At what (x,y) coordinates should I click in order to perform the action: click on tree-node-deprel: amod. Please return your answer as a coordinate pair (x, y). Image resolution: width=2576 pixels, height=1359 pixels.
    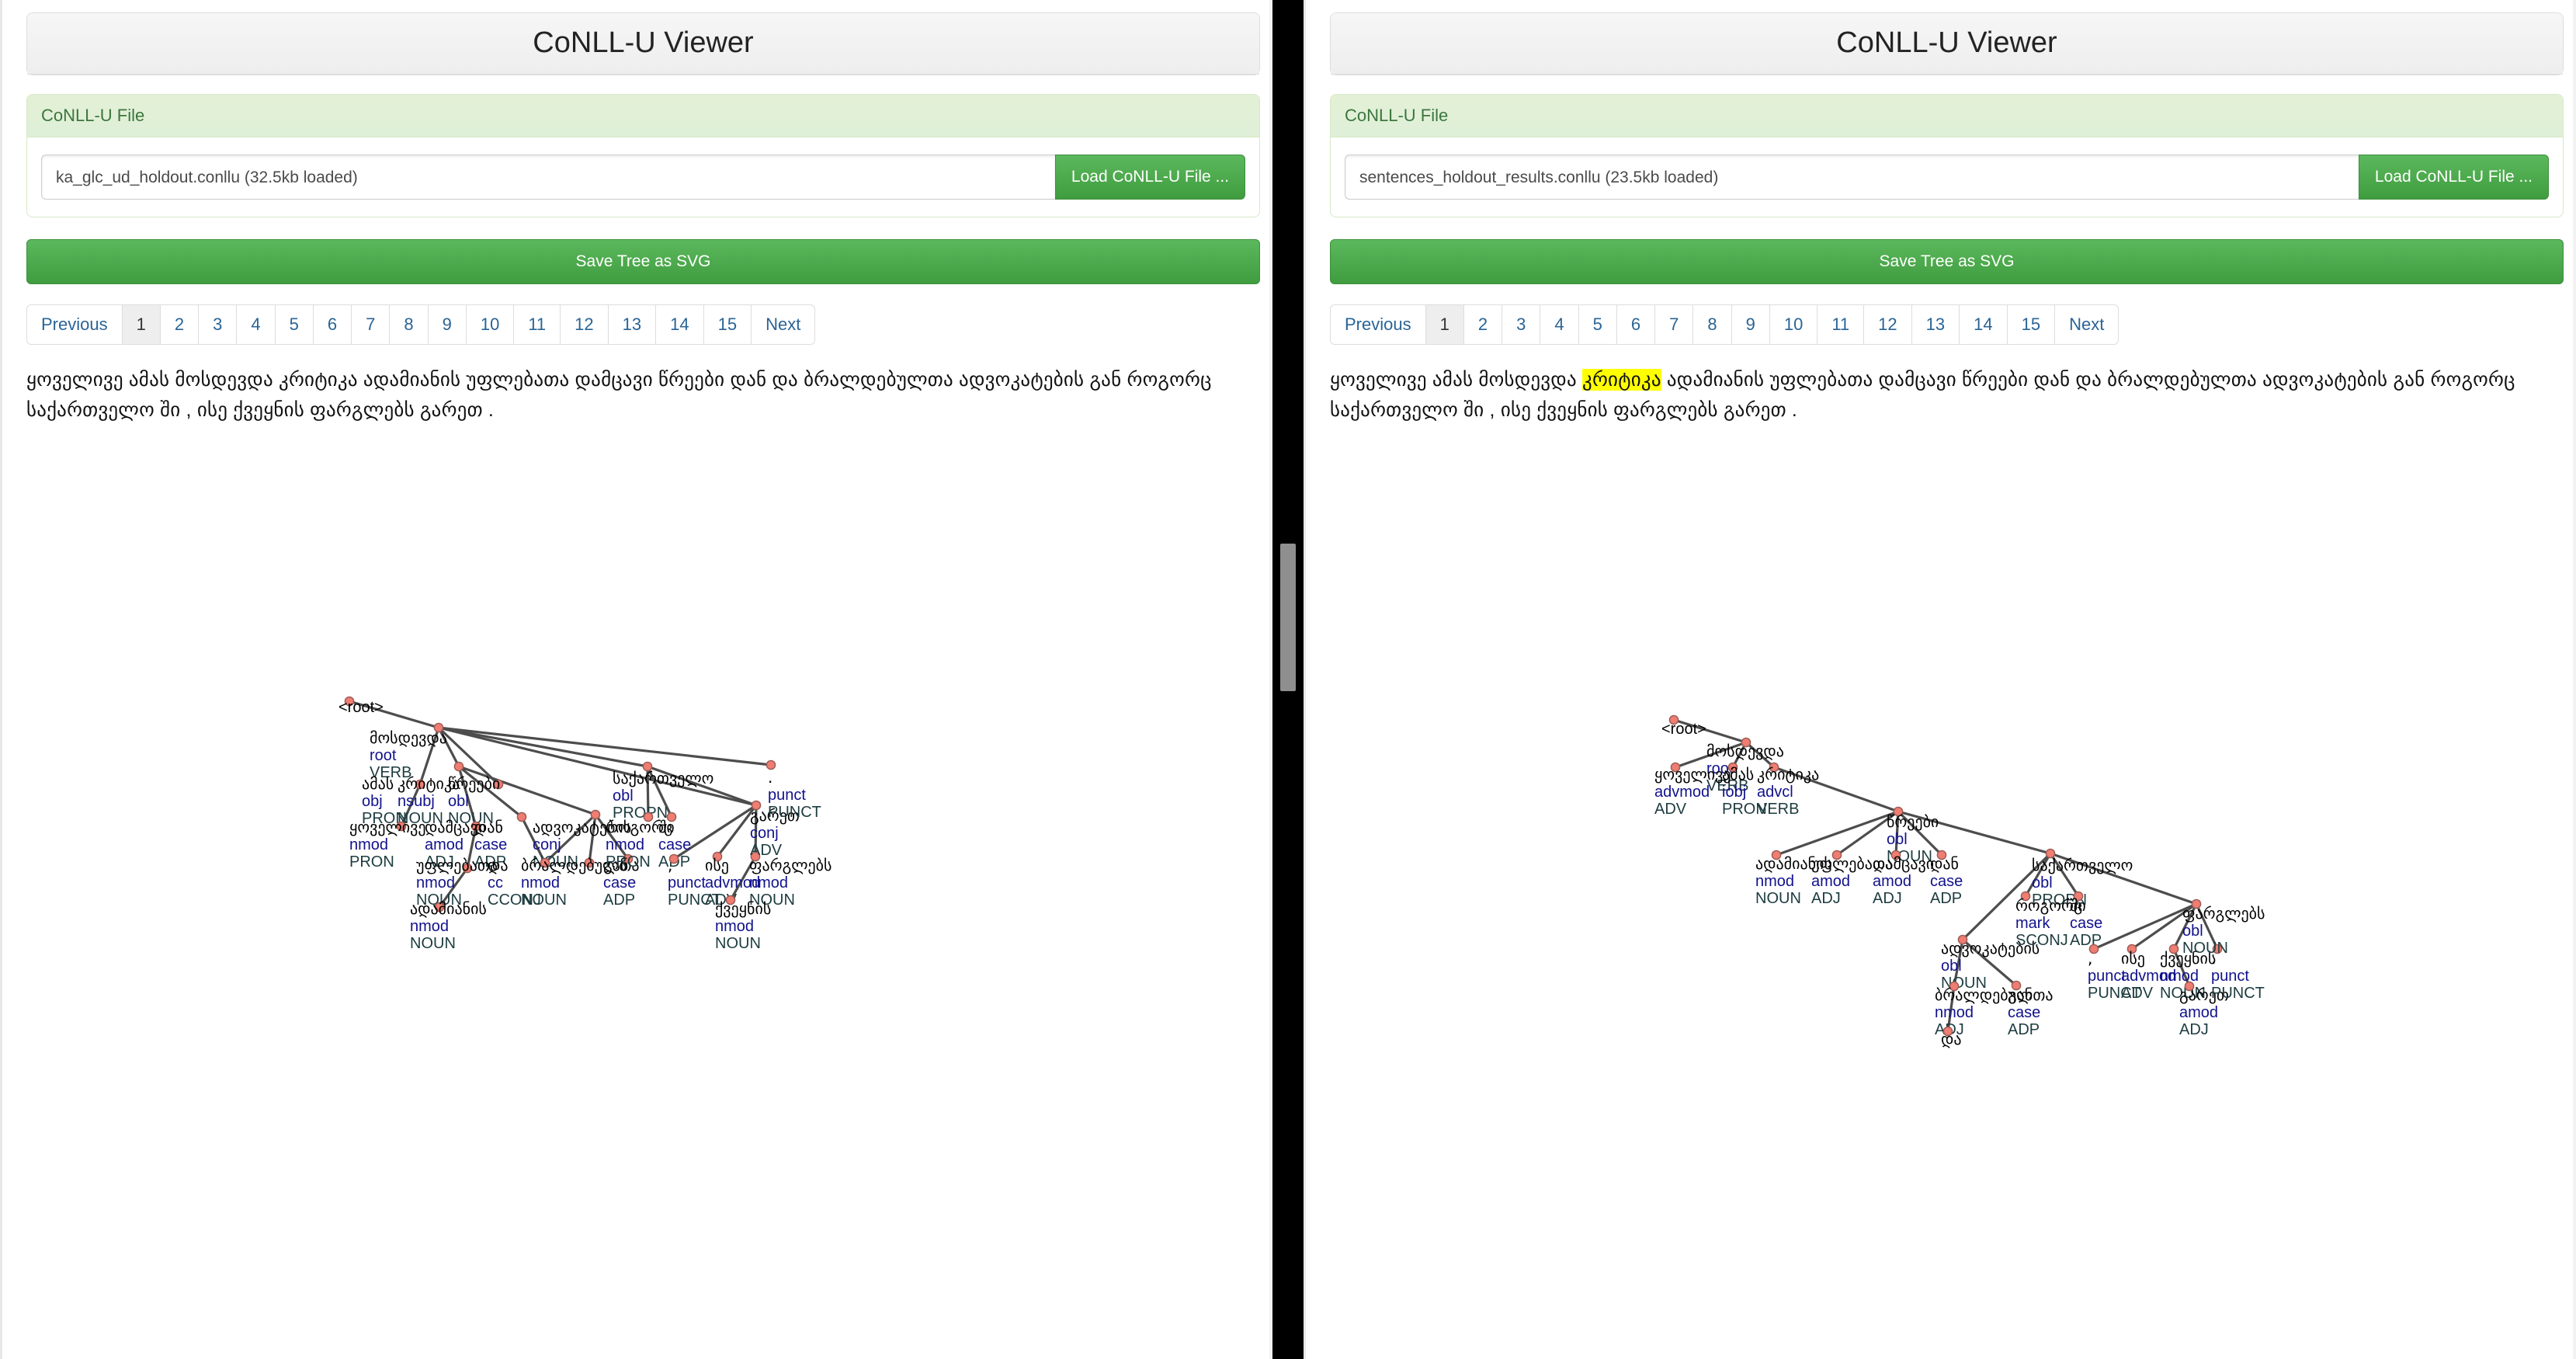
    Looking at the image, I should click on (1830, 881).